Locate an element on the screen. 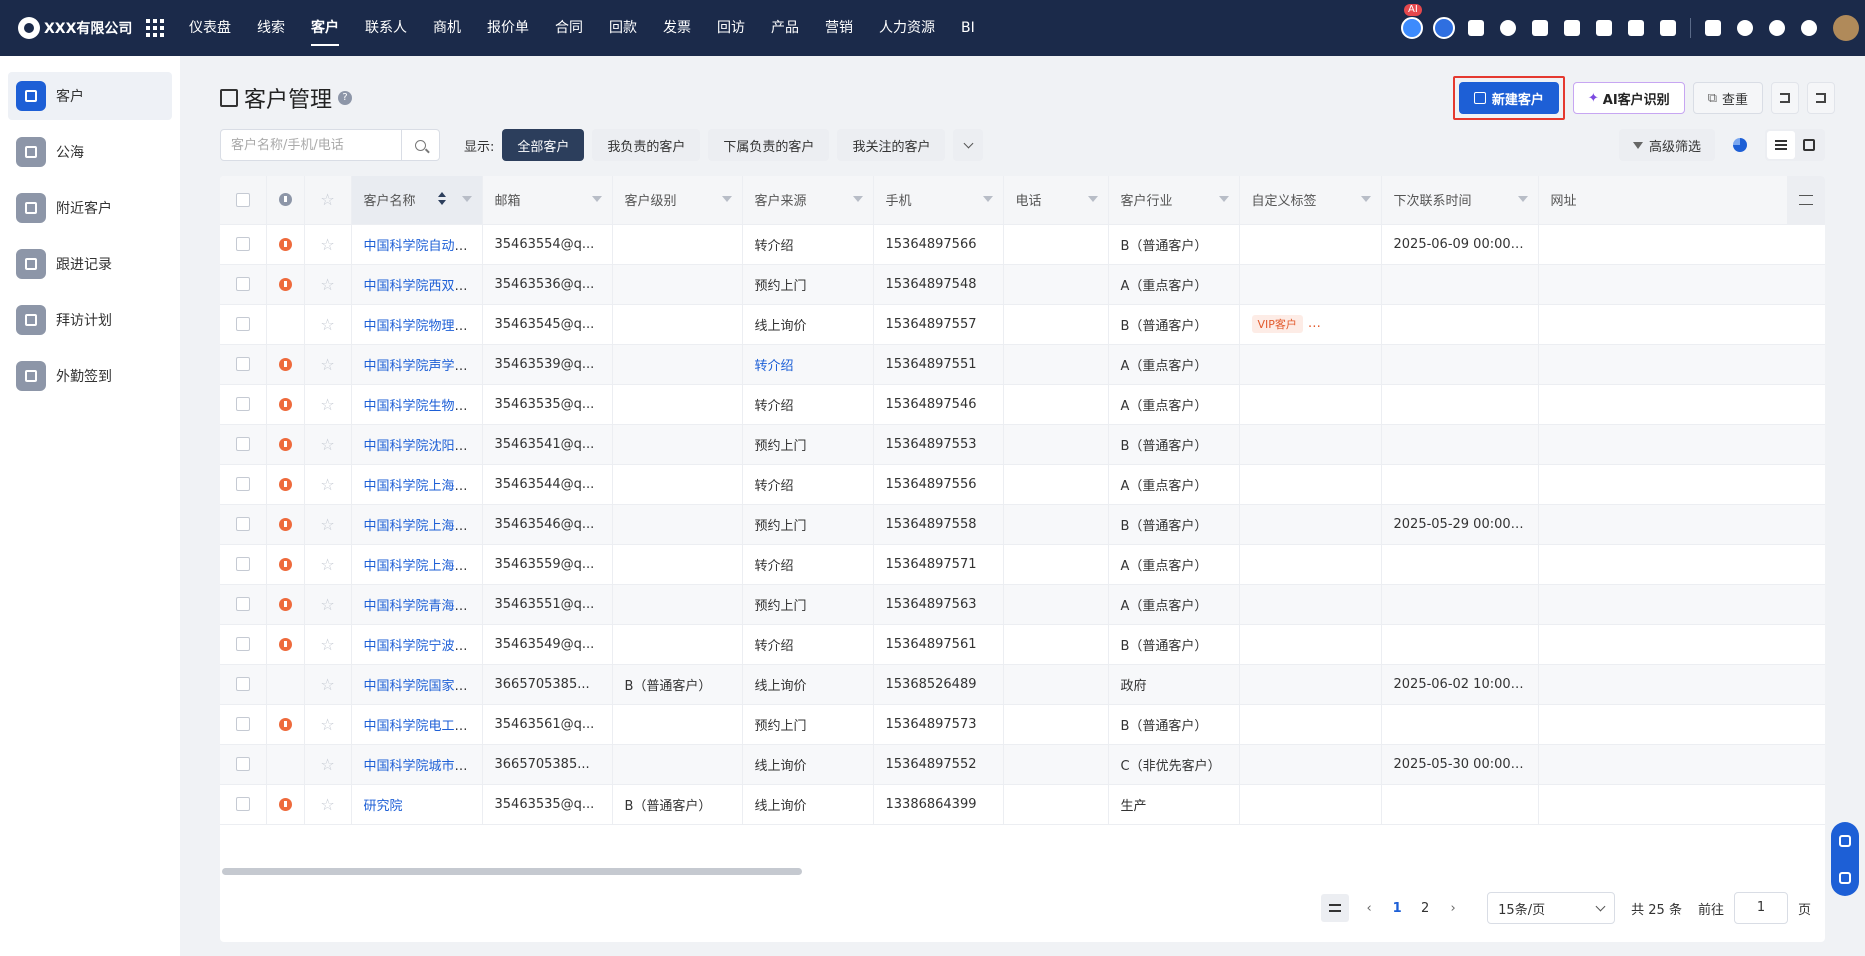 The image size is (1865, 956). apps-grid-icon is located at coordinates (155, 28).